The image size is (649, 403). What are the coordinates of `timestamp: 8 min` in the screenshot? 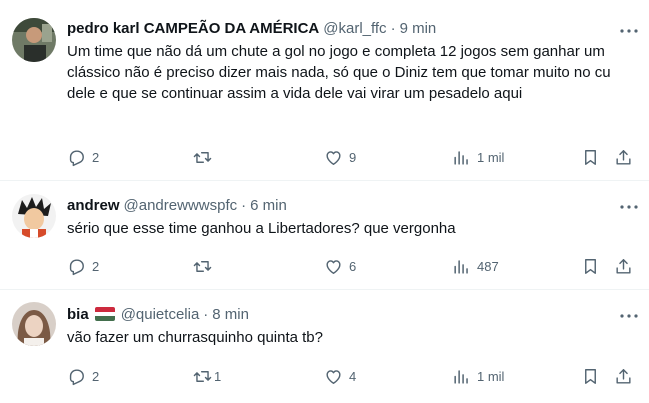 It's located at (230, 315).